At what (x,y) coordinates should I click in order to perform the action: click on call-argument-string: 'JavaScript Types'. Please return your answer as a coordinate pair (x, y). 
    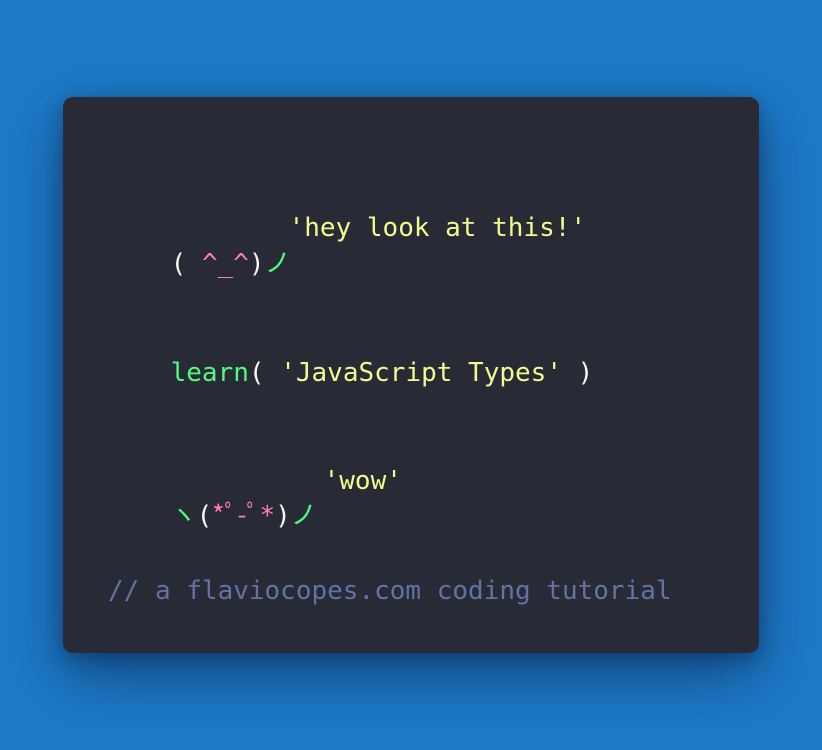
    Looking at the image, I should click on (421, 373).